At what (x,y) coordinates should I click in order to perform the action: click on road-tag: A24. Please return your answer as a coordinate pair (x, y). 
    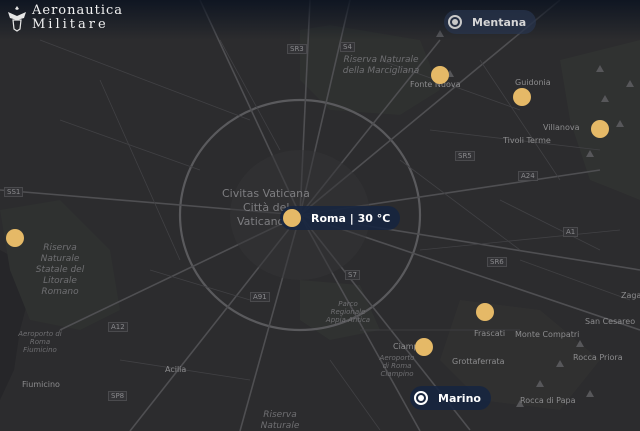
    Looking at the image, I should click on (528, 176).